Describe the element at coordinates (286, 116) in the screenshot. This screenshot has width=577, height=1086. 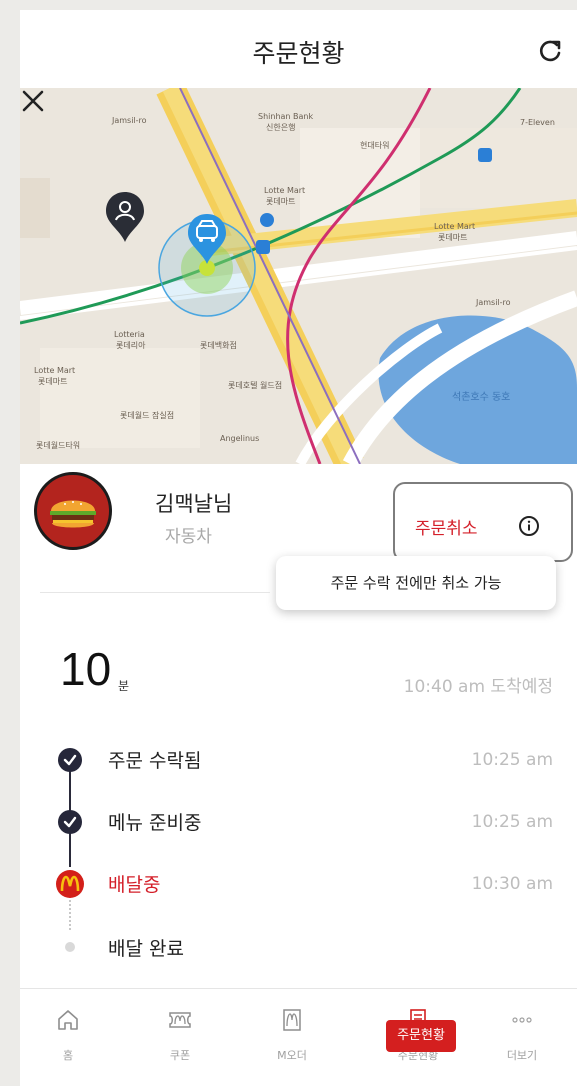
I see `map-label: Shinhan Bank` at that location.